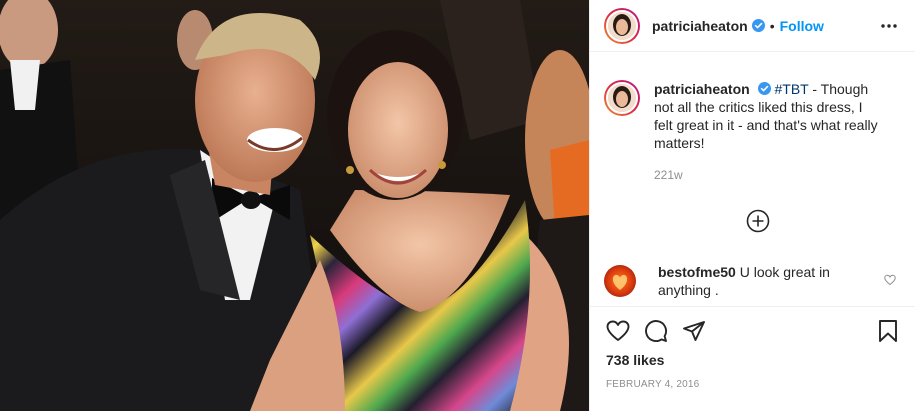 The image size is (915, 411). Describe the element at coordinates (802, 26) in the screenshot. I see `follow-button: Follow` at that location.